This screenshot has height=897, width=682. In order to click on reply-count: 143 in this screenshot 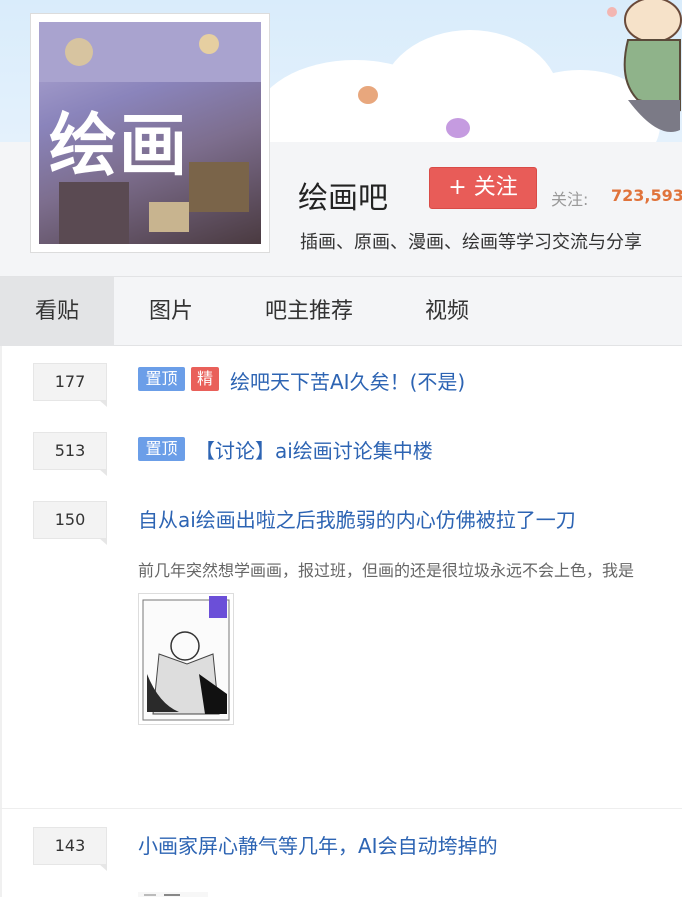, I will do `click(70, 849)`.